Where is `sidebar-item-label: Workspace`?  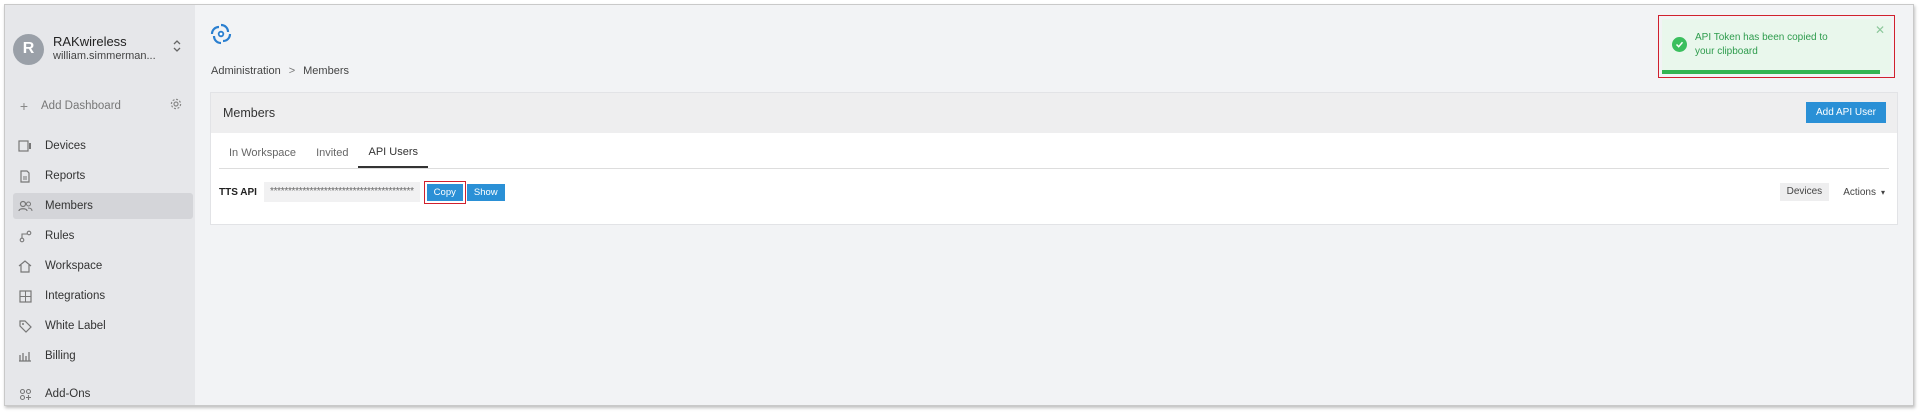 sidebar-item-label: Workspace is located at coordinates (74, 266).